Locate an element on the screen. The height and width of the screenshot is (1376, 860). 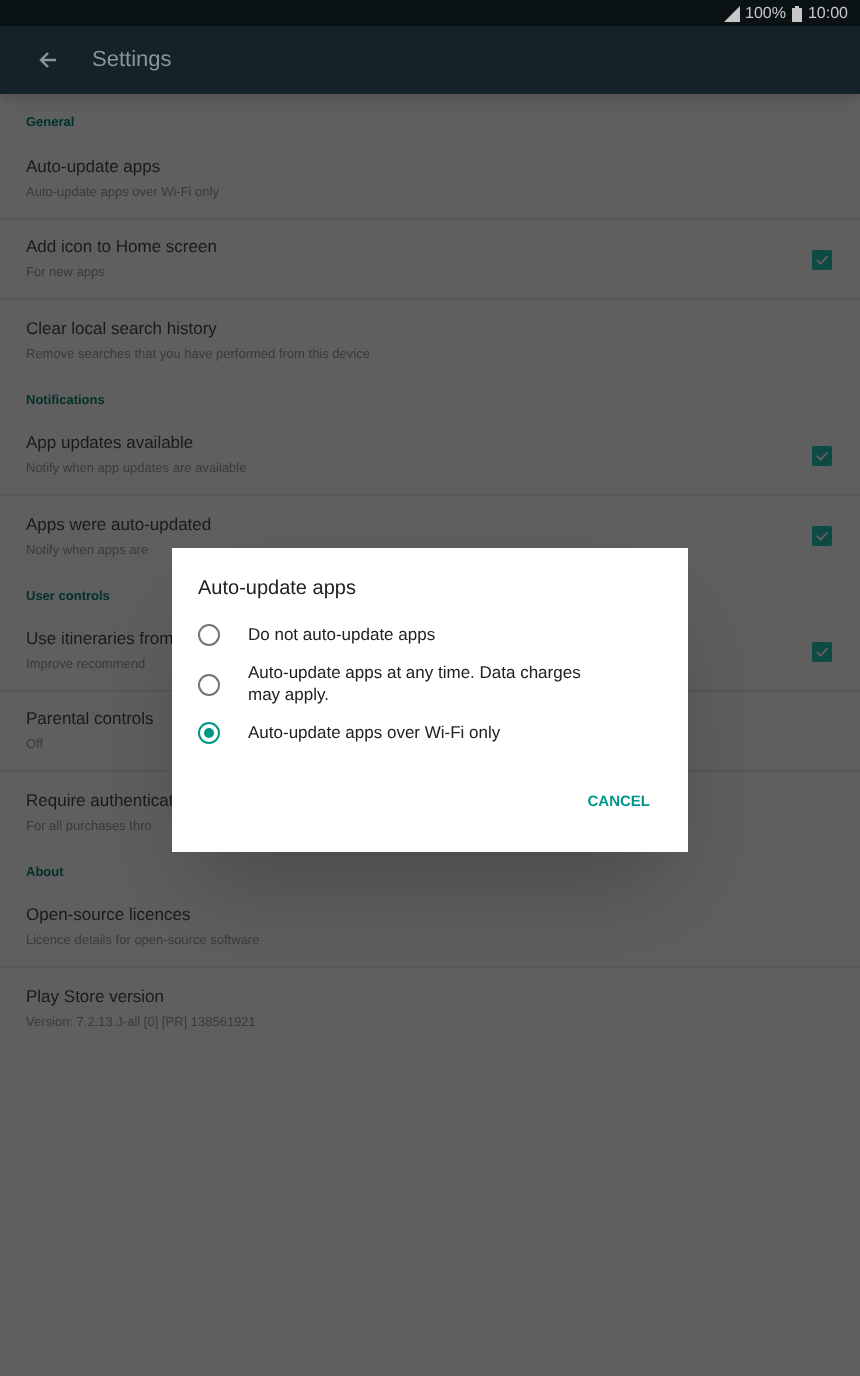
dialog-title: Auto-update apps is located at coordinates (278, 590).